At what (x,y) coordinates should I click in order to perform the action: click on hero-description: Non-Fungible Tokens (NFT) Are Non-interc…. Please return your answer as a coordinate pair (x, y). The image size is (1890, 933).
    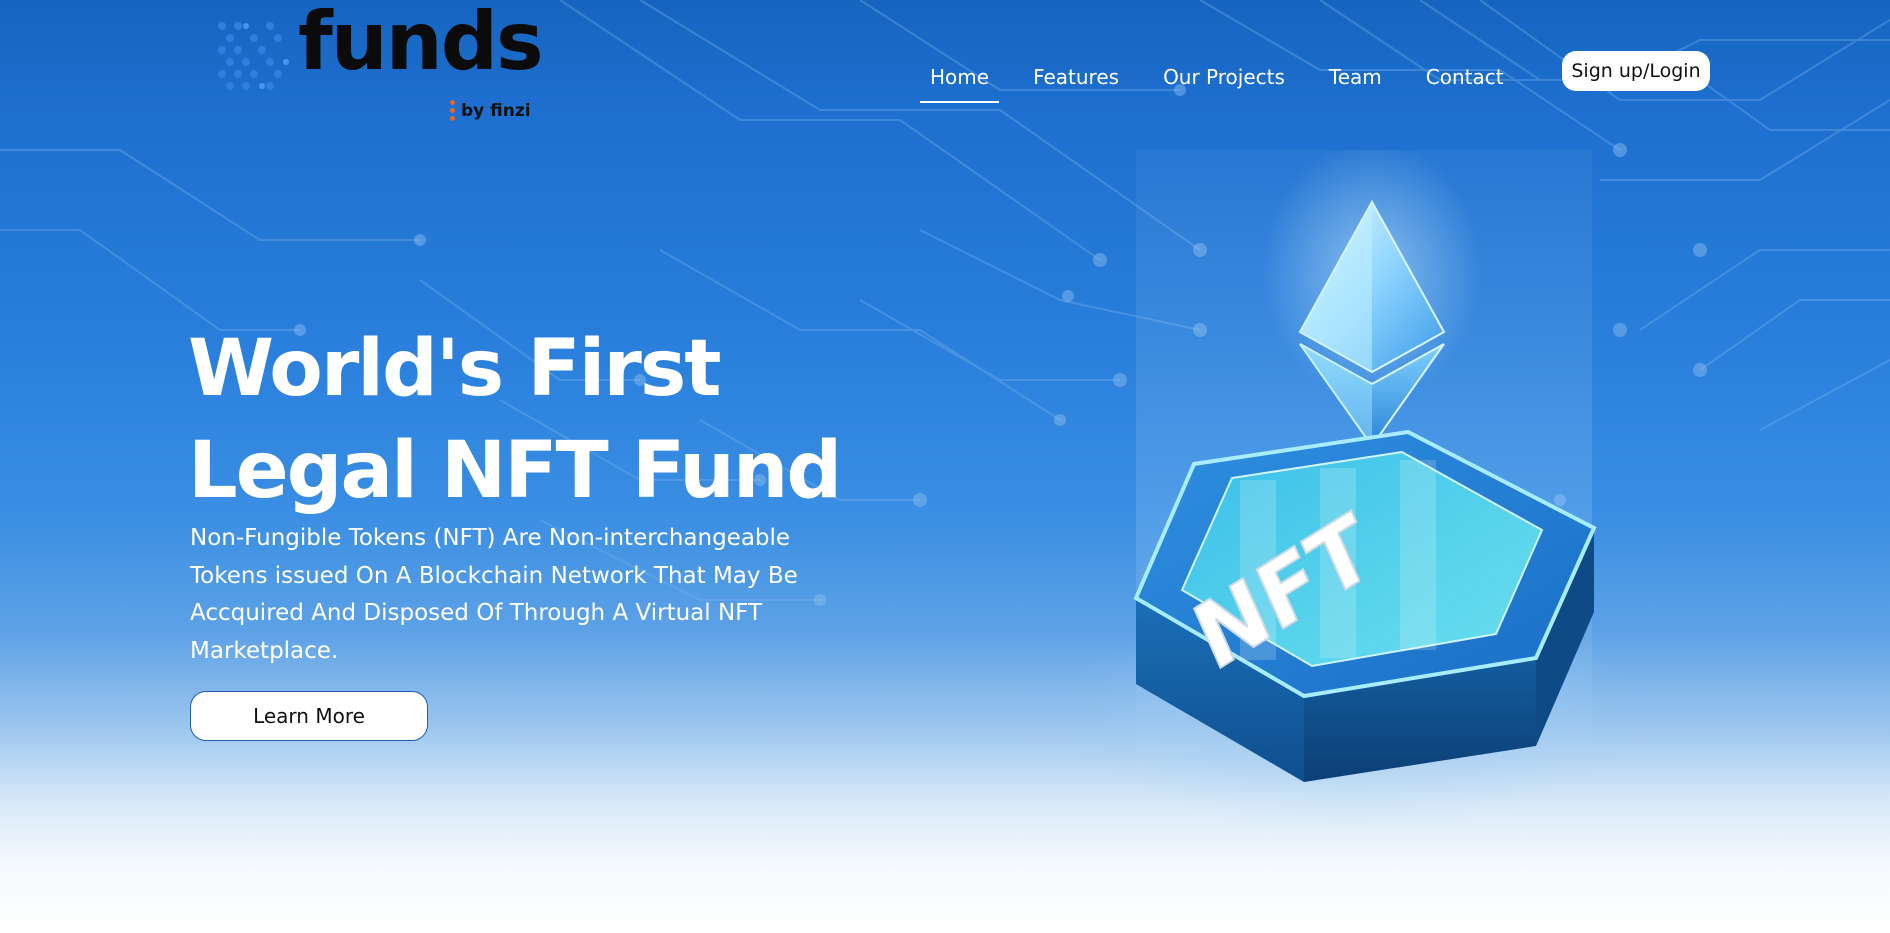
    Looking at the image, I should click on (494, 594).